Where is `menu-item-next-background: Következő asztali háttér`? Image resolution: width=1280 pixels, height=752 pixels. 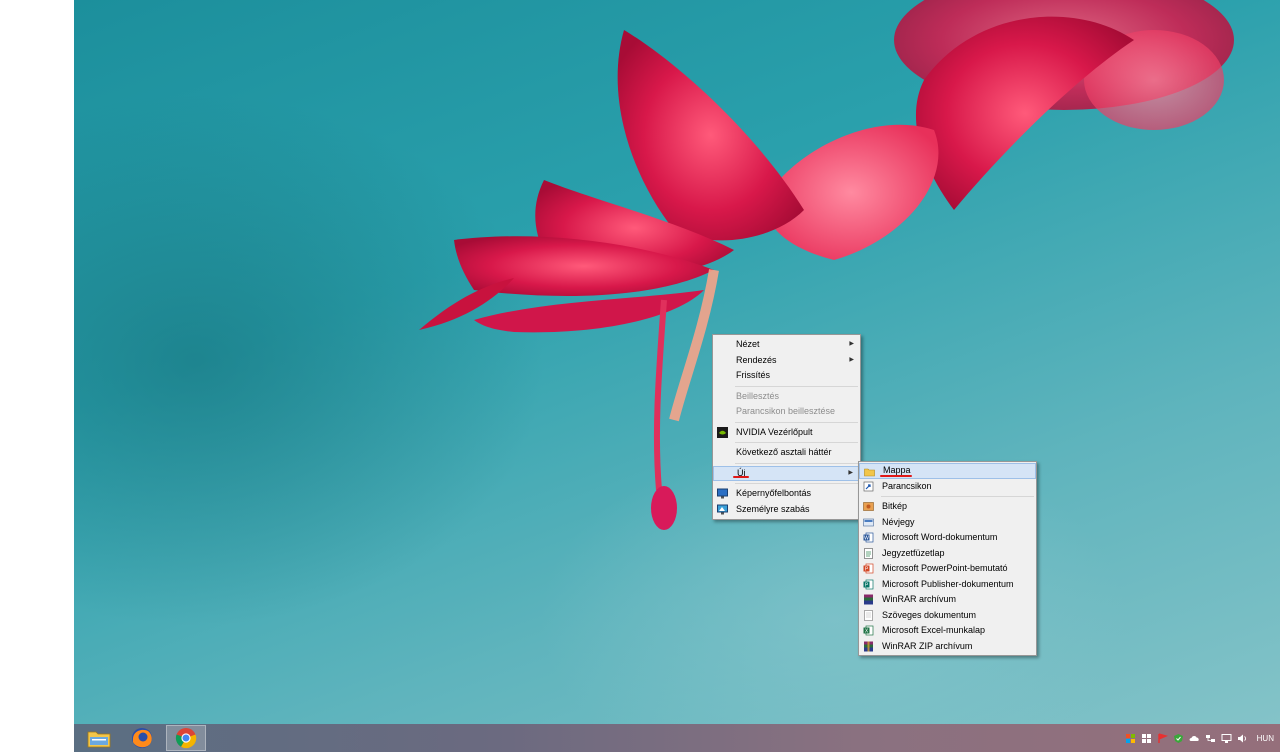 menu-item-next-background: Következő asztali háttér is located at coordinates (786, 453).